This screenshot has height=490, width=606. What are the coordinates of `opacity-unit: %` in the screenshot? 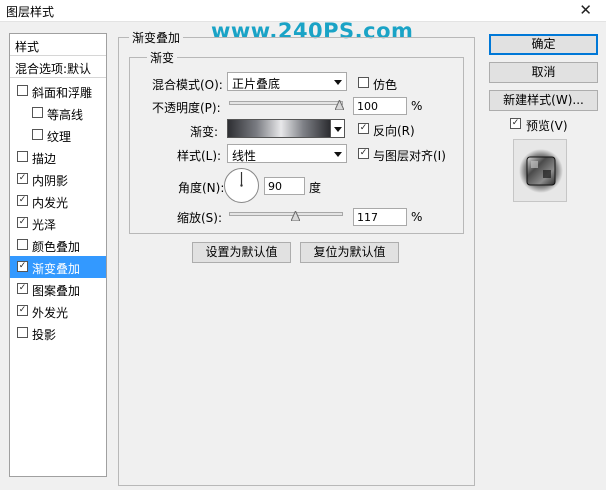 It's located at (417, 106).